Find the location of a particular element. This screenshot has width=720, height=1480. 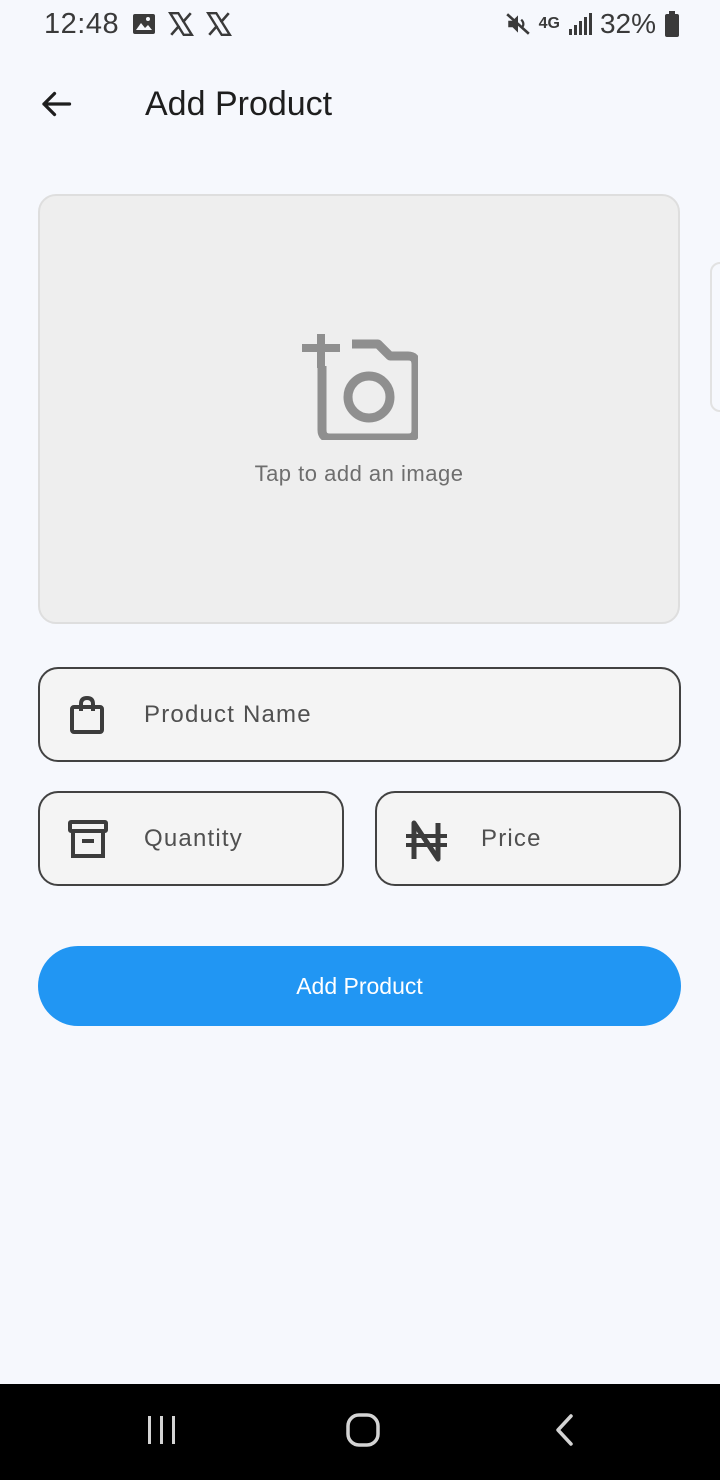

home-button is located at coordinates (363, 1432).